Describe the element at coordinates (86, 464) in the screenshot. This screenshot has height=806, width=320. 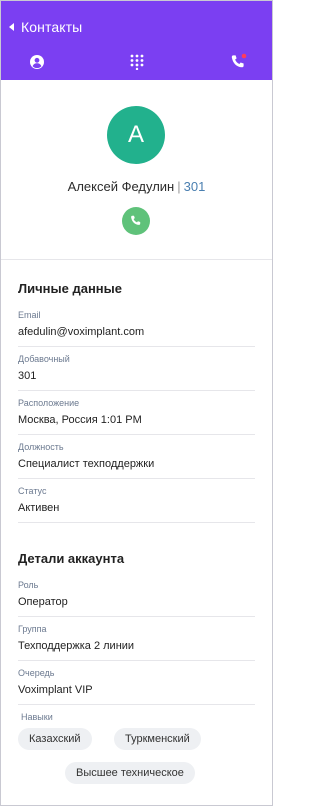
I see `field-value: Специалист техподдержки` at that location.